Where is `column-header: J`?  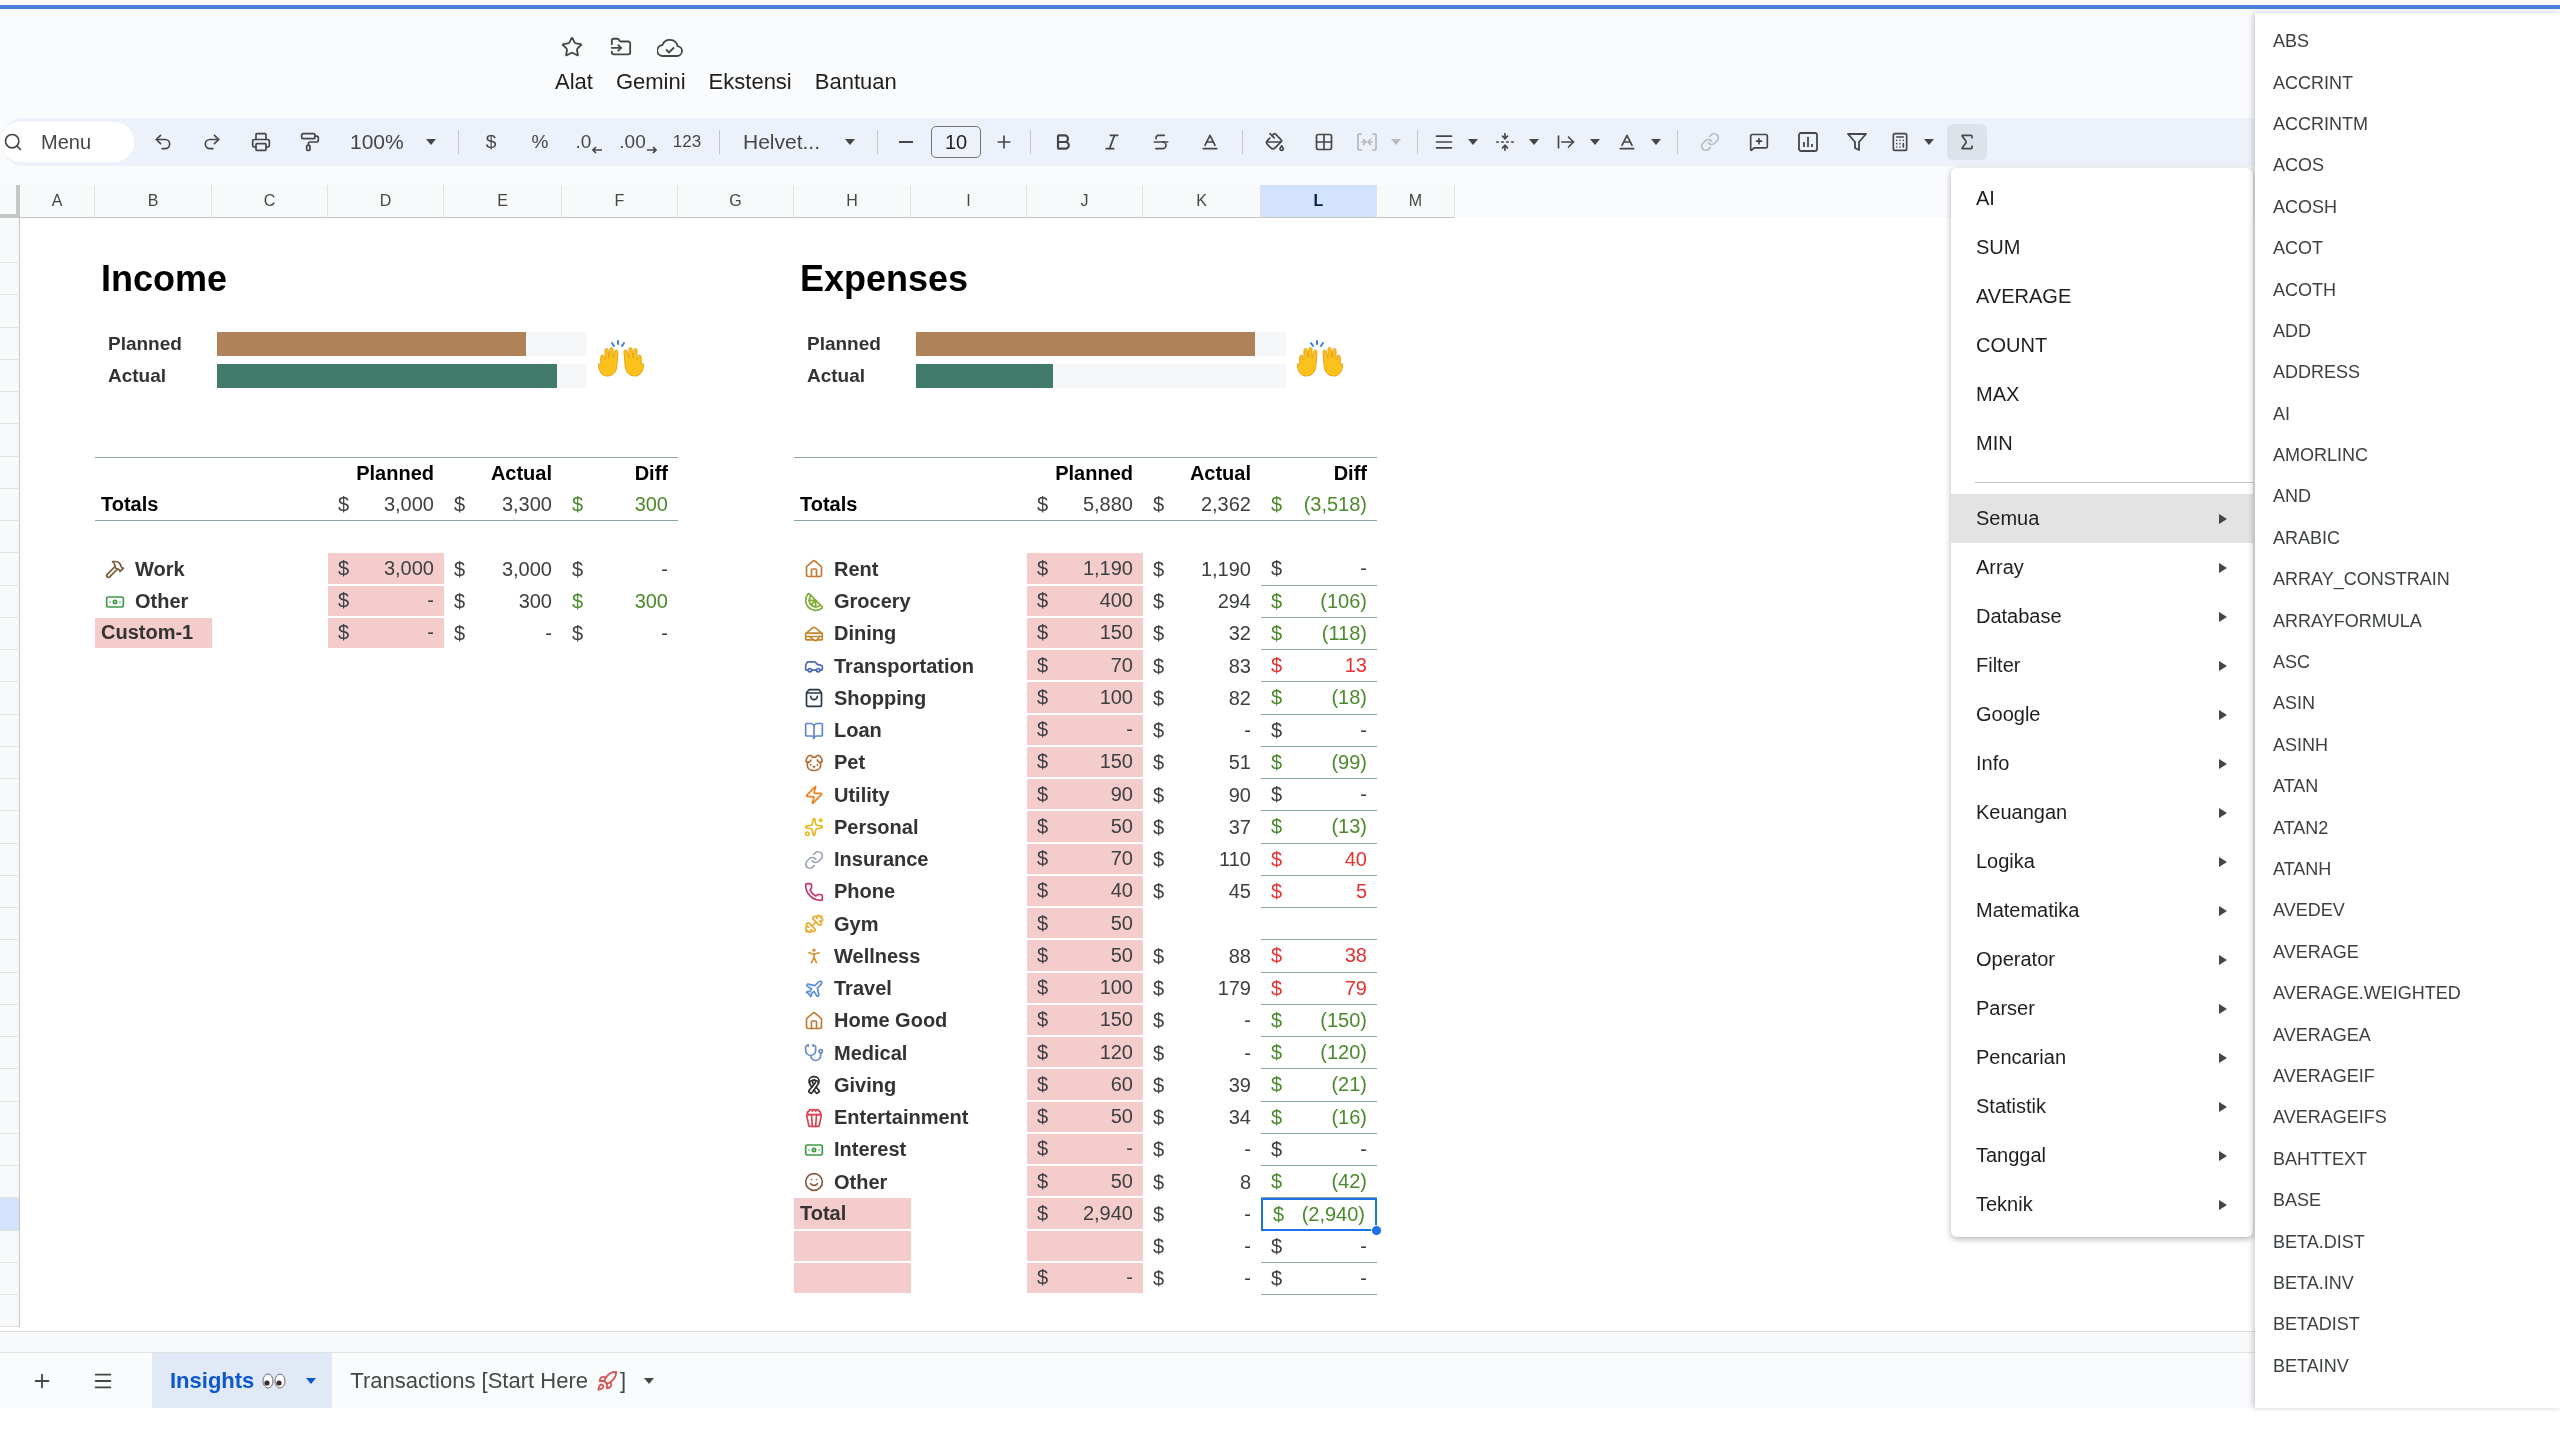
column-header: J is located at coordinates (1085, 201).